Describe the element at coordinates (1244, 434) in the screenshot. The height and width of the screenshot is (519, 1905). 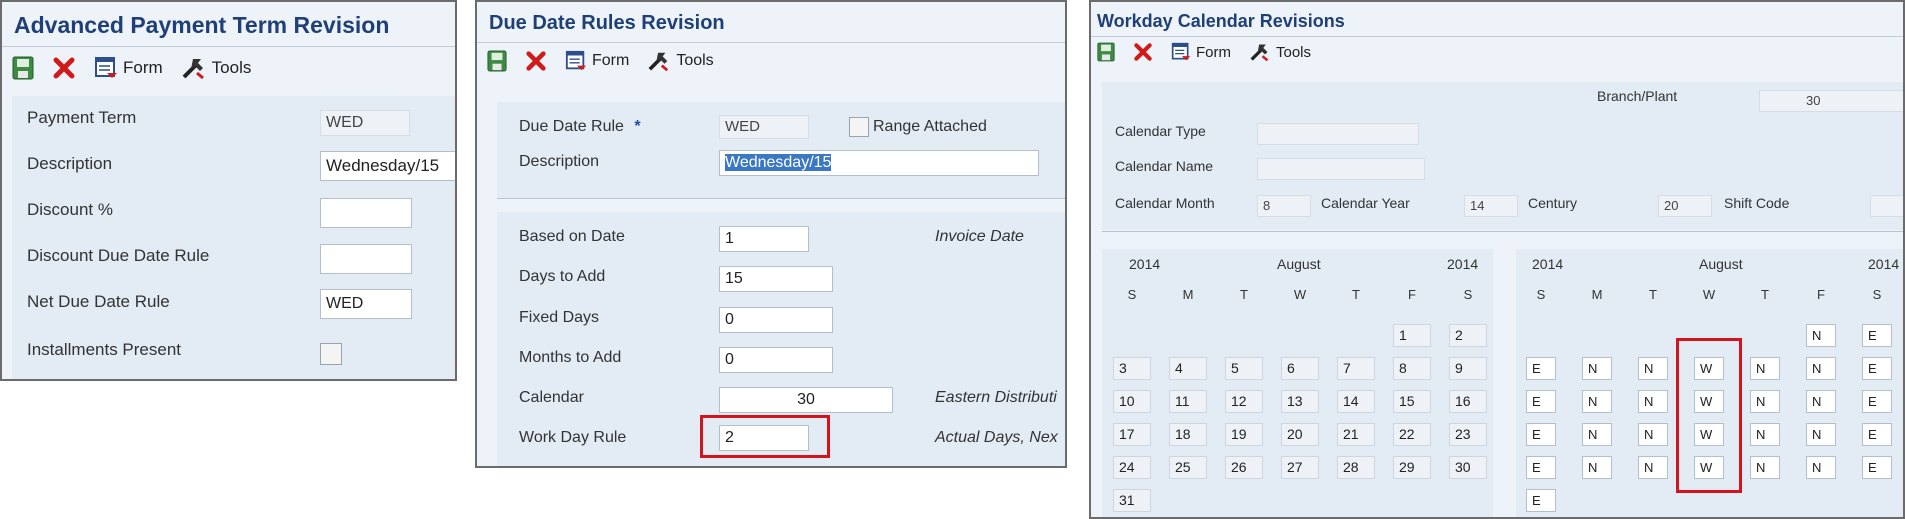
I see `date-calendar-cell: 19` at that location.